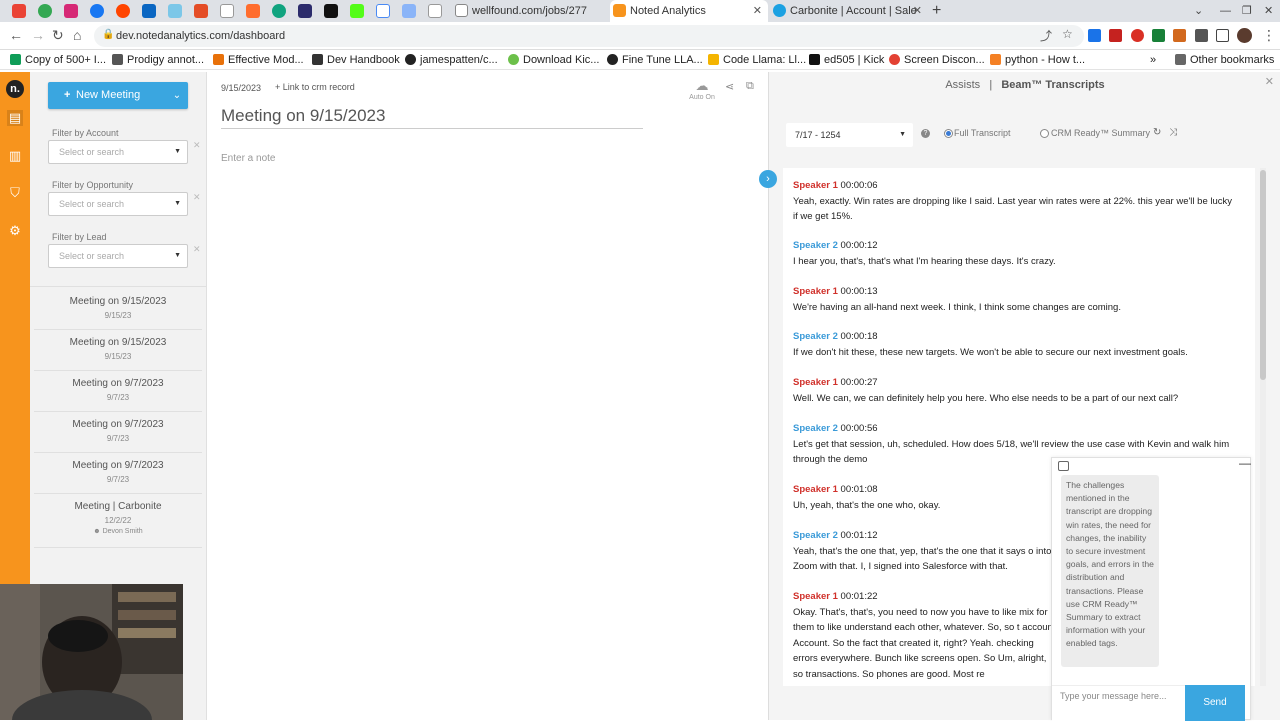 Image resolution: width=1280 pixels, height=721 pixels. What do you see at coordinates (15, 156) in the screenshot?
I see `analytics-icon: ▥` at bounding box center [15, 156].